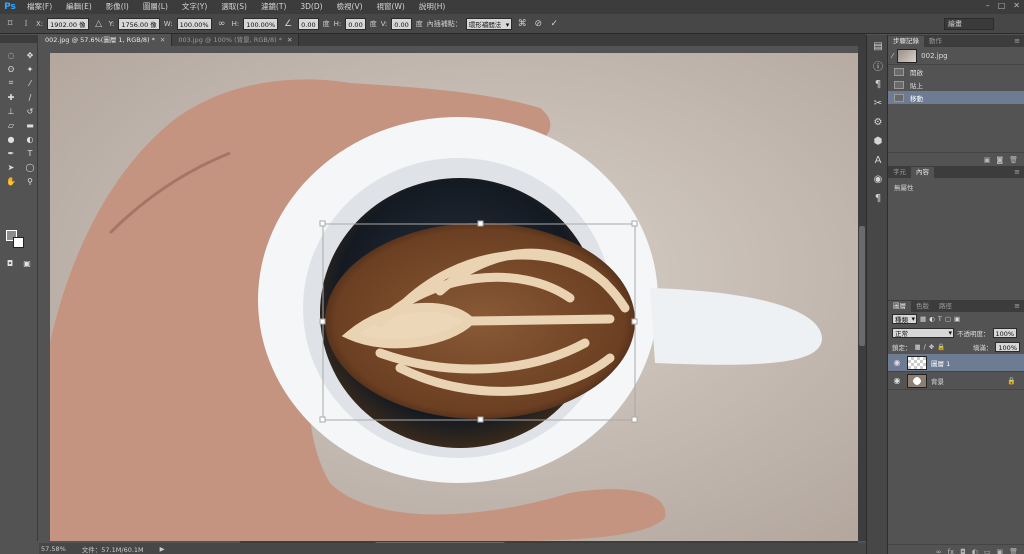 This screenshot has height=554, width=1024. Describe the element at coordinates (892, 56) in the screenshot. I see `brush-source-icon: ⁄` at that location.